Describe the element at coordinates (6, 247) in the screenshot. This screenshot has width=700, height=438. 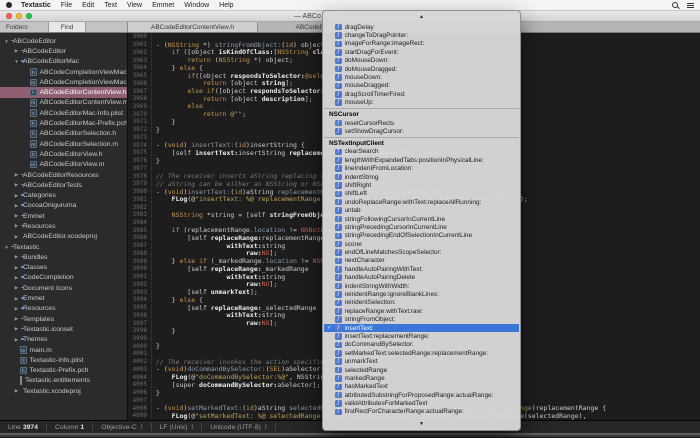
I see `disclosure-open-icon: ▼` at that location.